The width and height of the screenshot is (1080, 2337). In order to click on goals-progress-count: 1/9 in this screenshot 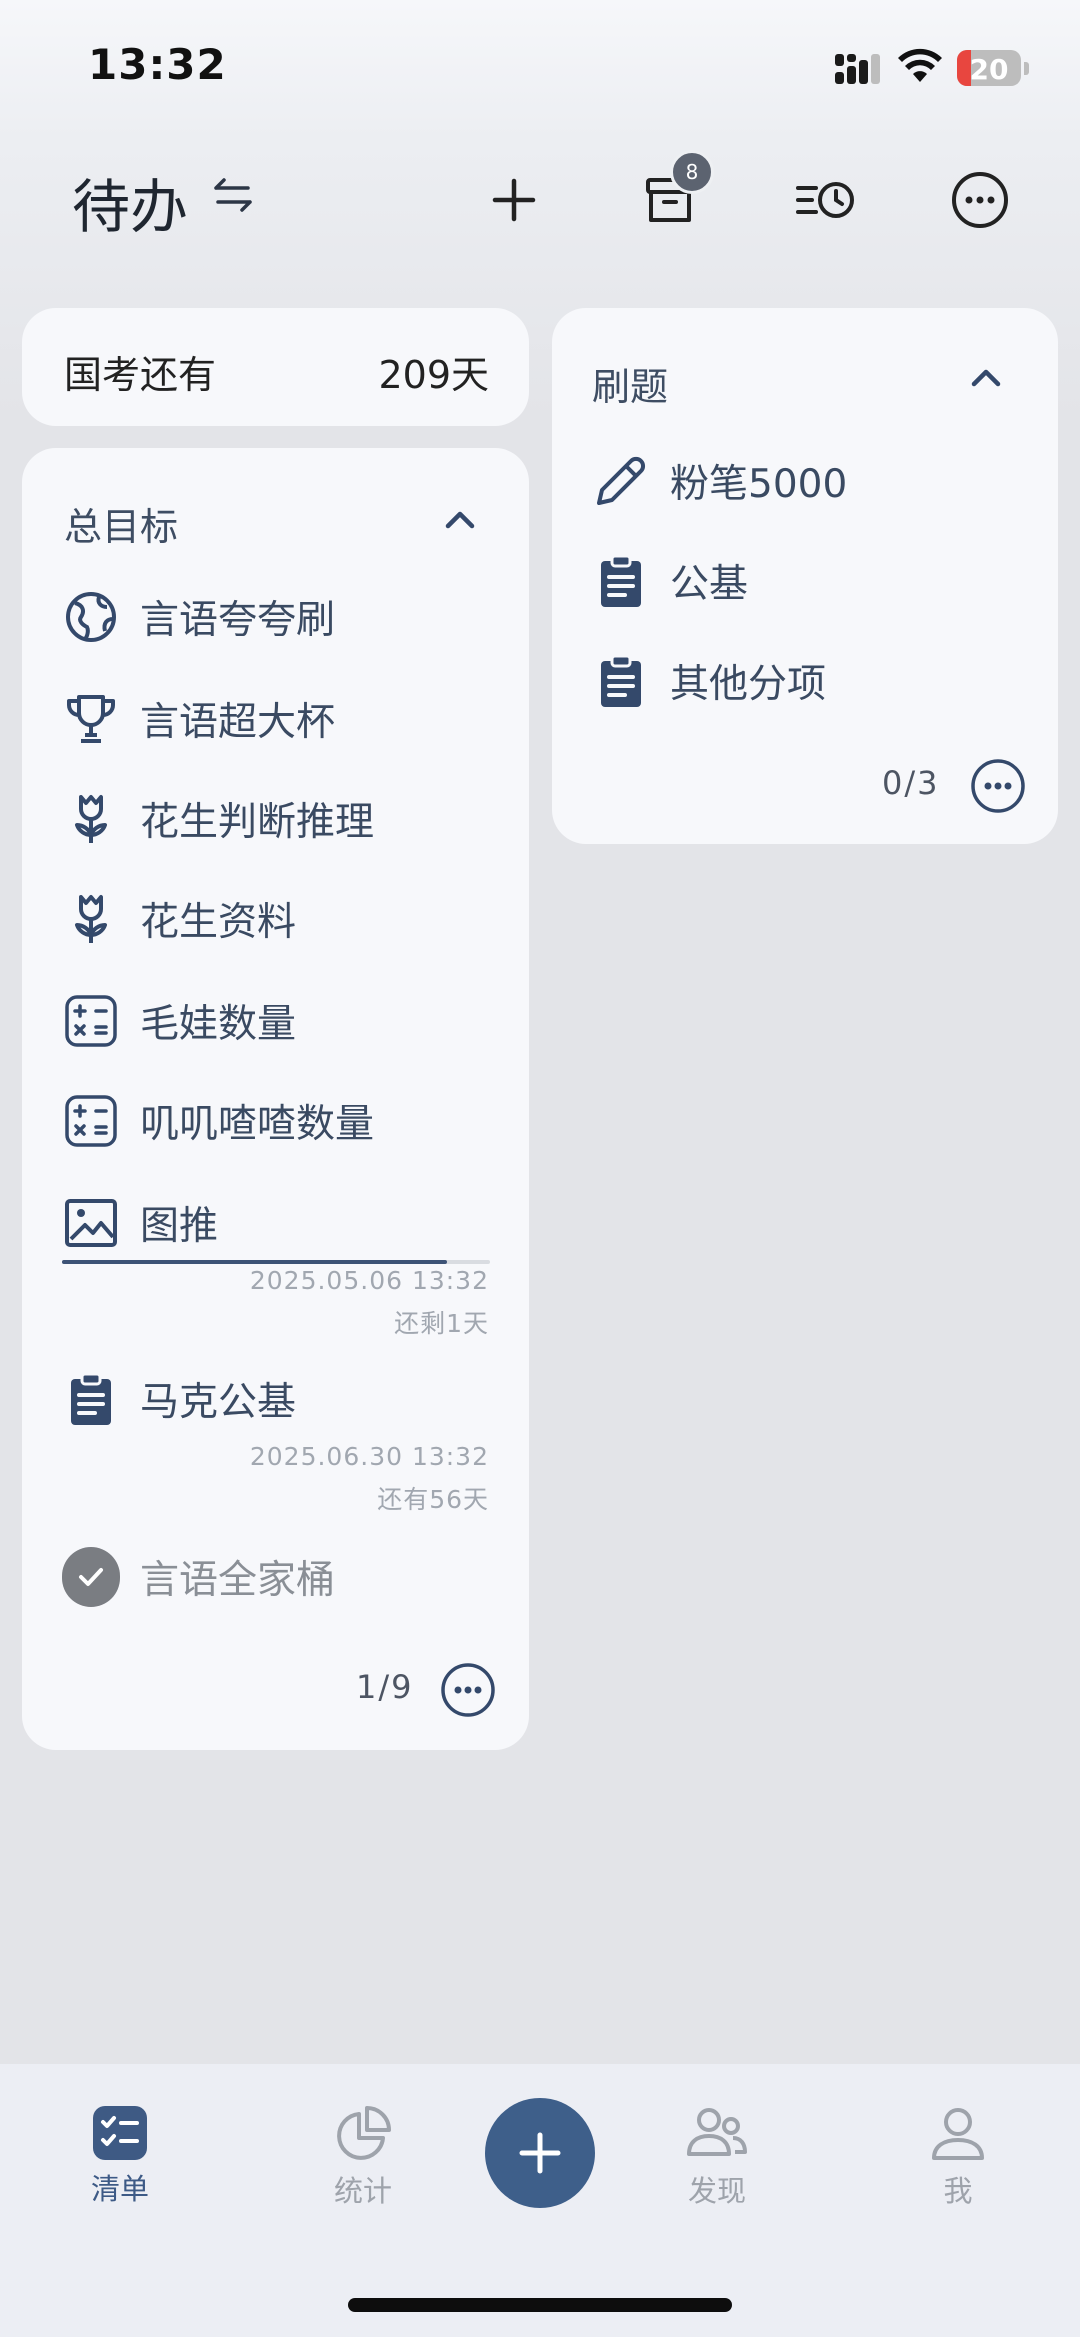, I will do `click(385, 1687)`.